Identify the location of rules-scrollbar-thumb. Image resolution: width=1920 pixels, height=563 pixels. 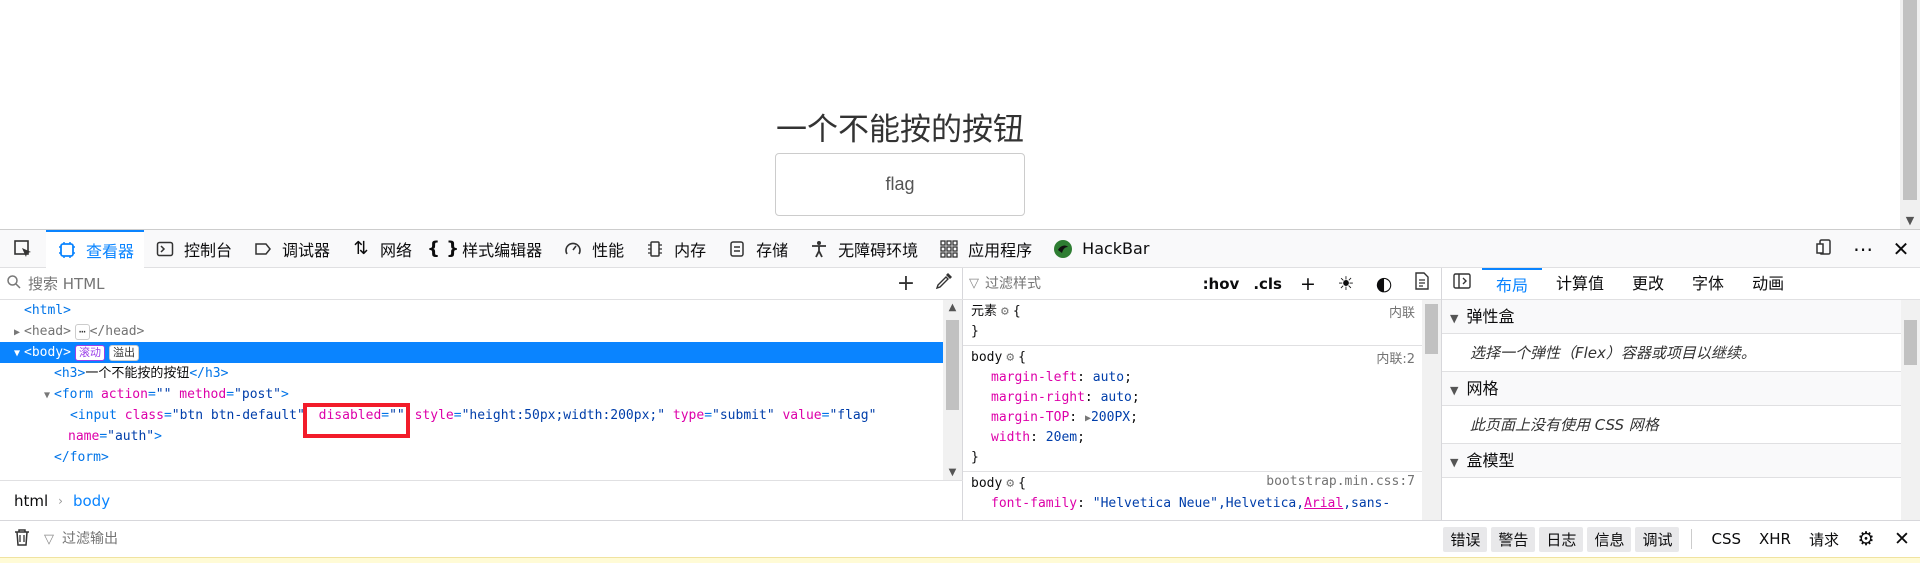
(1431, 329).